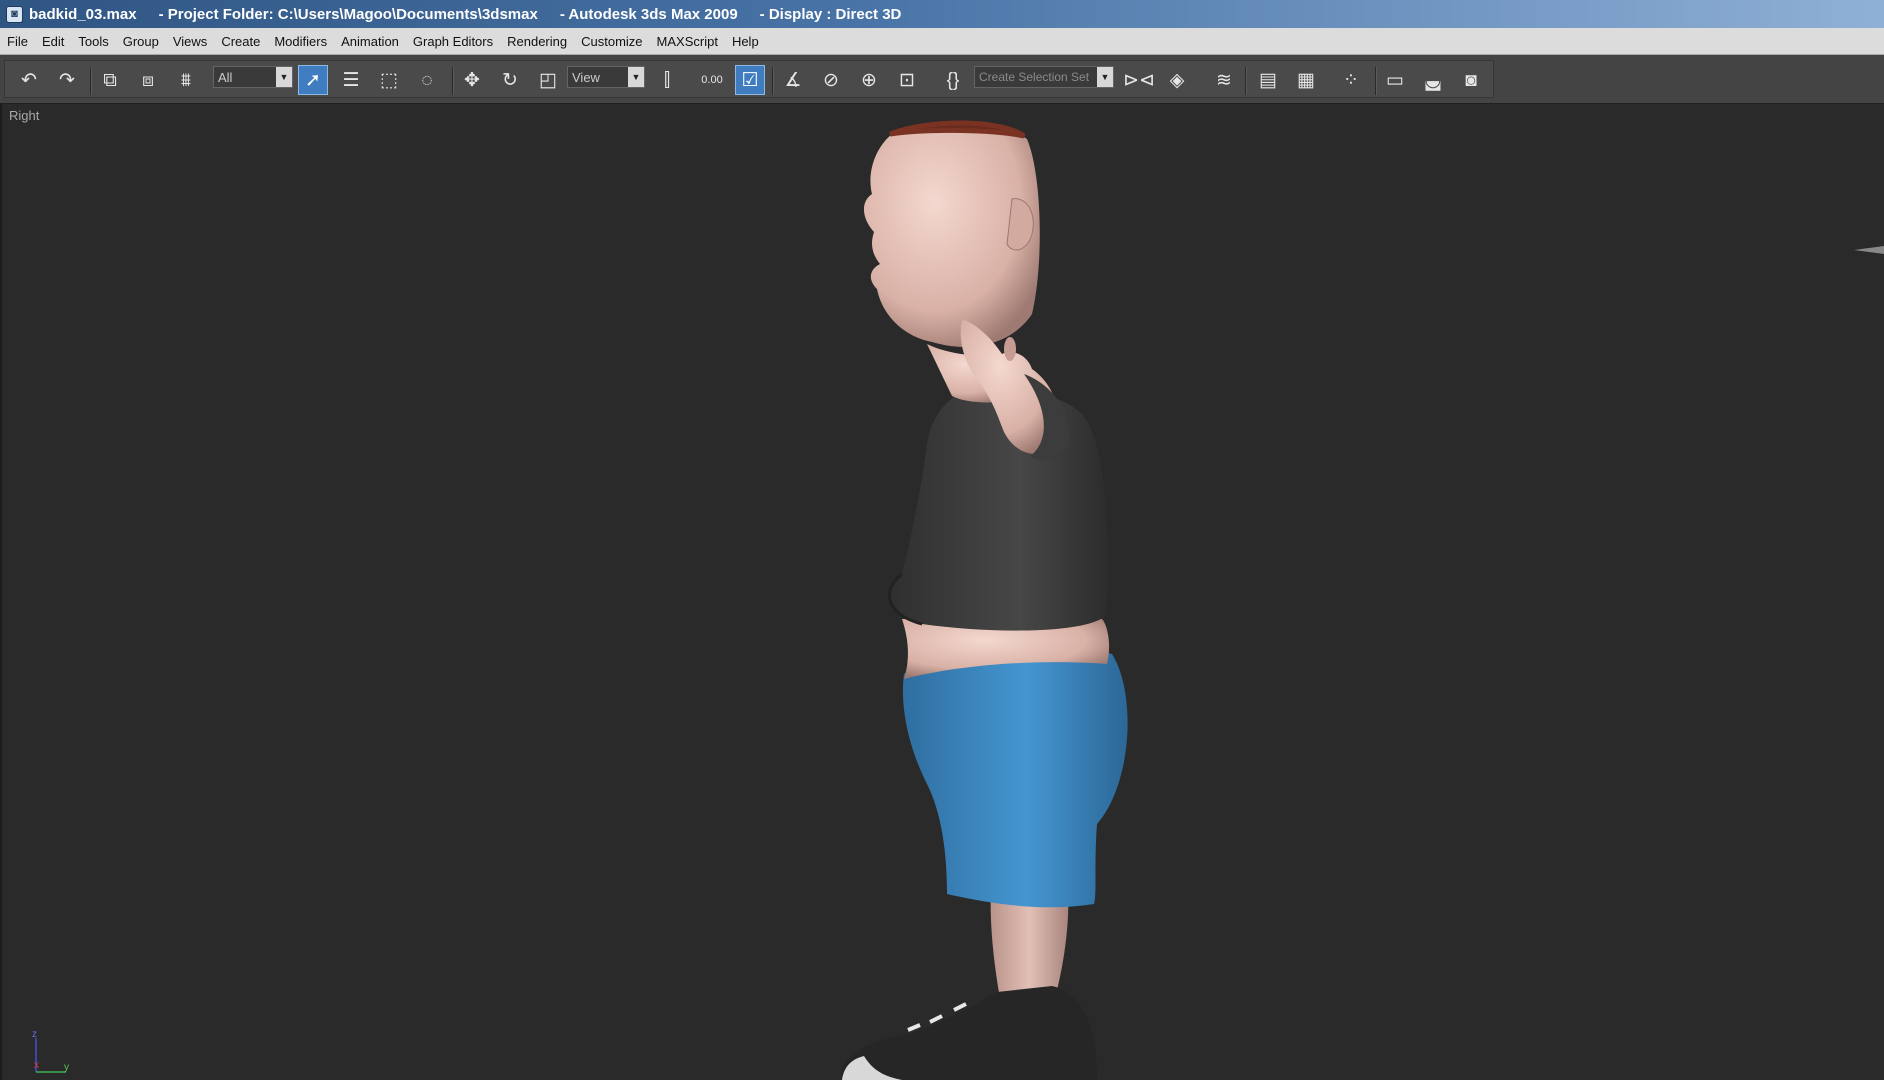 The image size is (1884, 1080). Describe the element at coordinates (750, 80) in the screenshot. I see `snaps-toggle-icon: ☑` at that location.